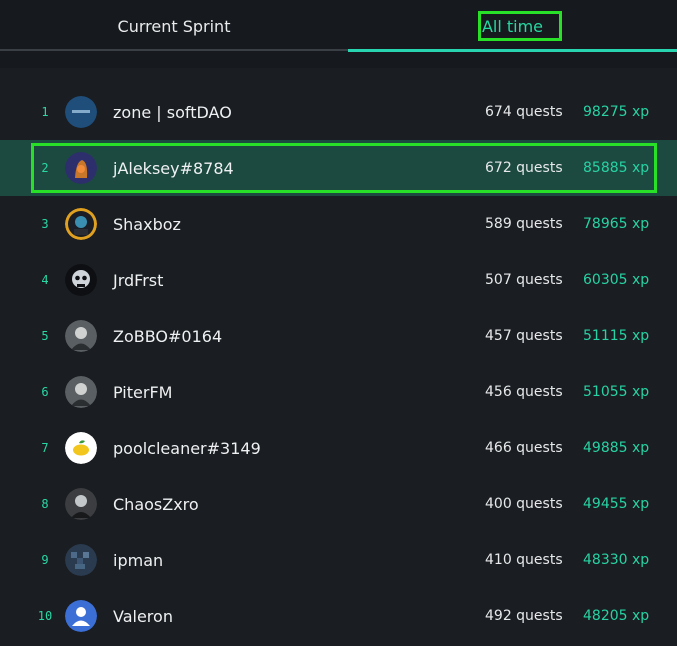 This screenshot has width=677, height=646. What do you see at coordinates (616, 560) in the screenshot?
I see `xp-value: 48330 xp` at bounding box center [616, 560].